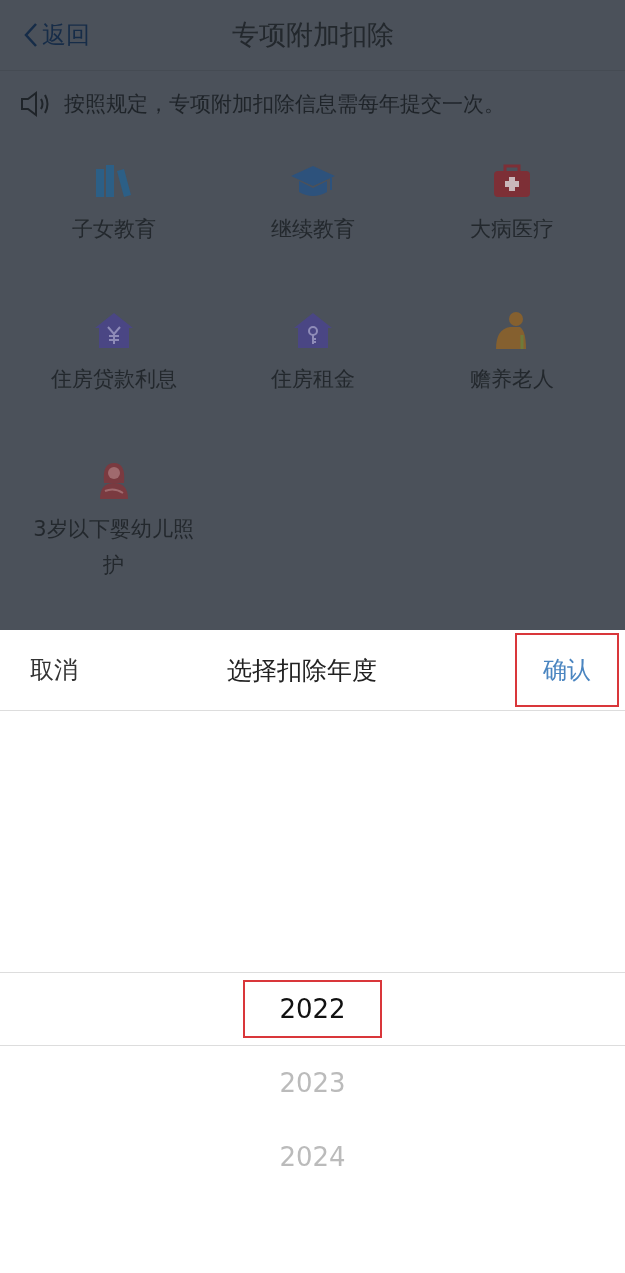 The height and width of the screenshot is (1273, 625). What do you see at coordinates (312, 1009) in the screenshot?
I see `year-option: 2022` at bounding box center [312, 1009].